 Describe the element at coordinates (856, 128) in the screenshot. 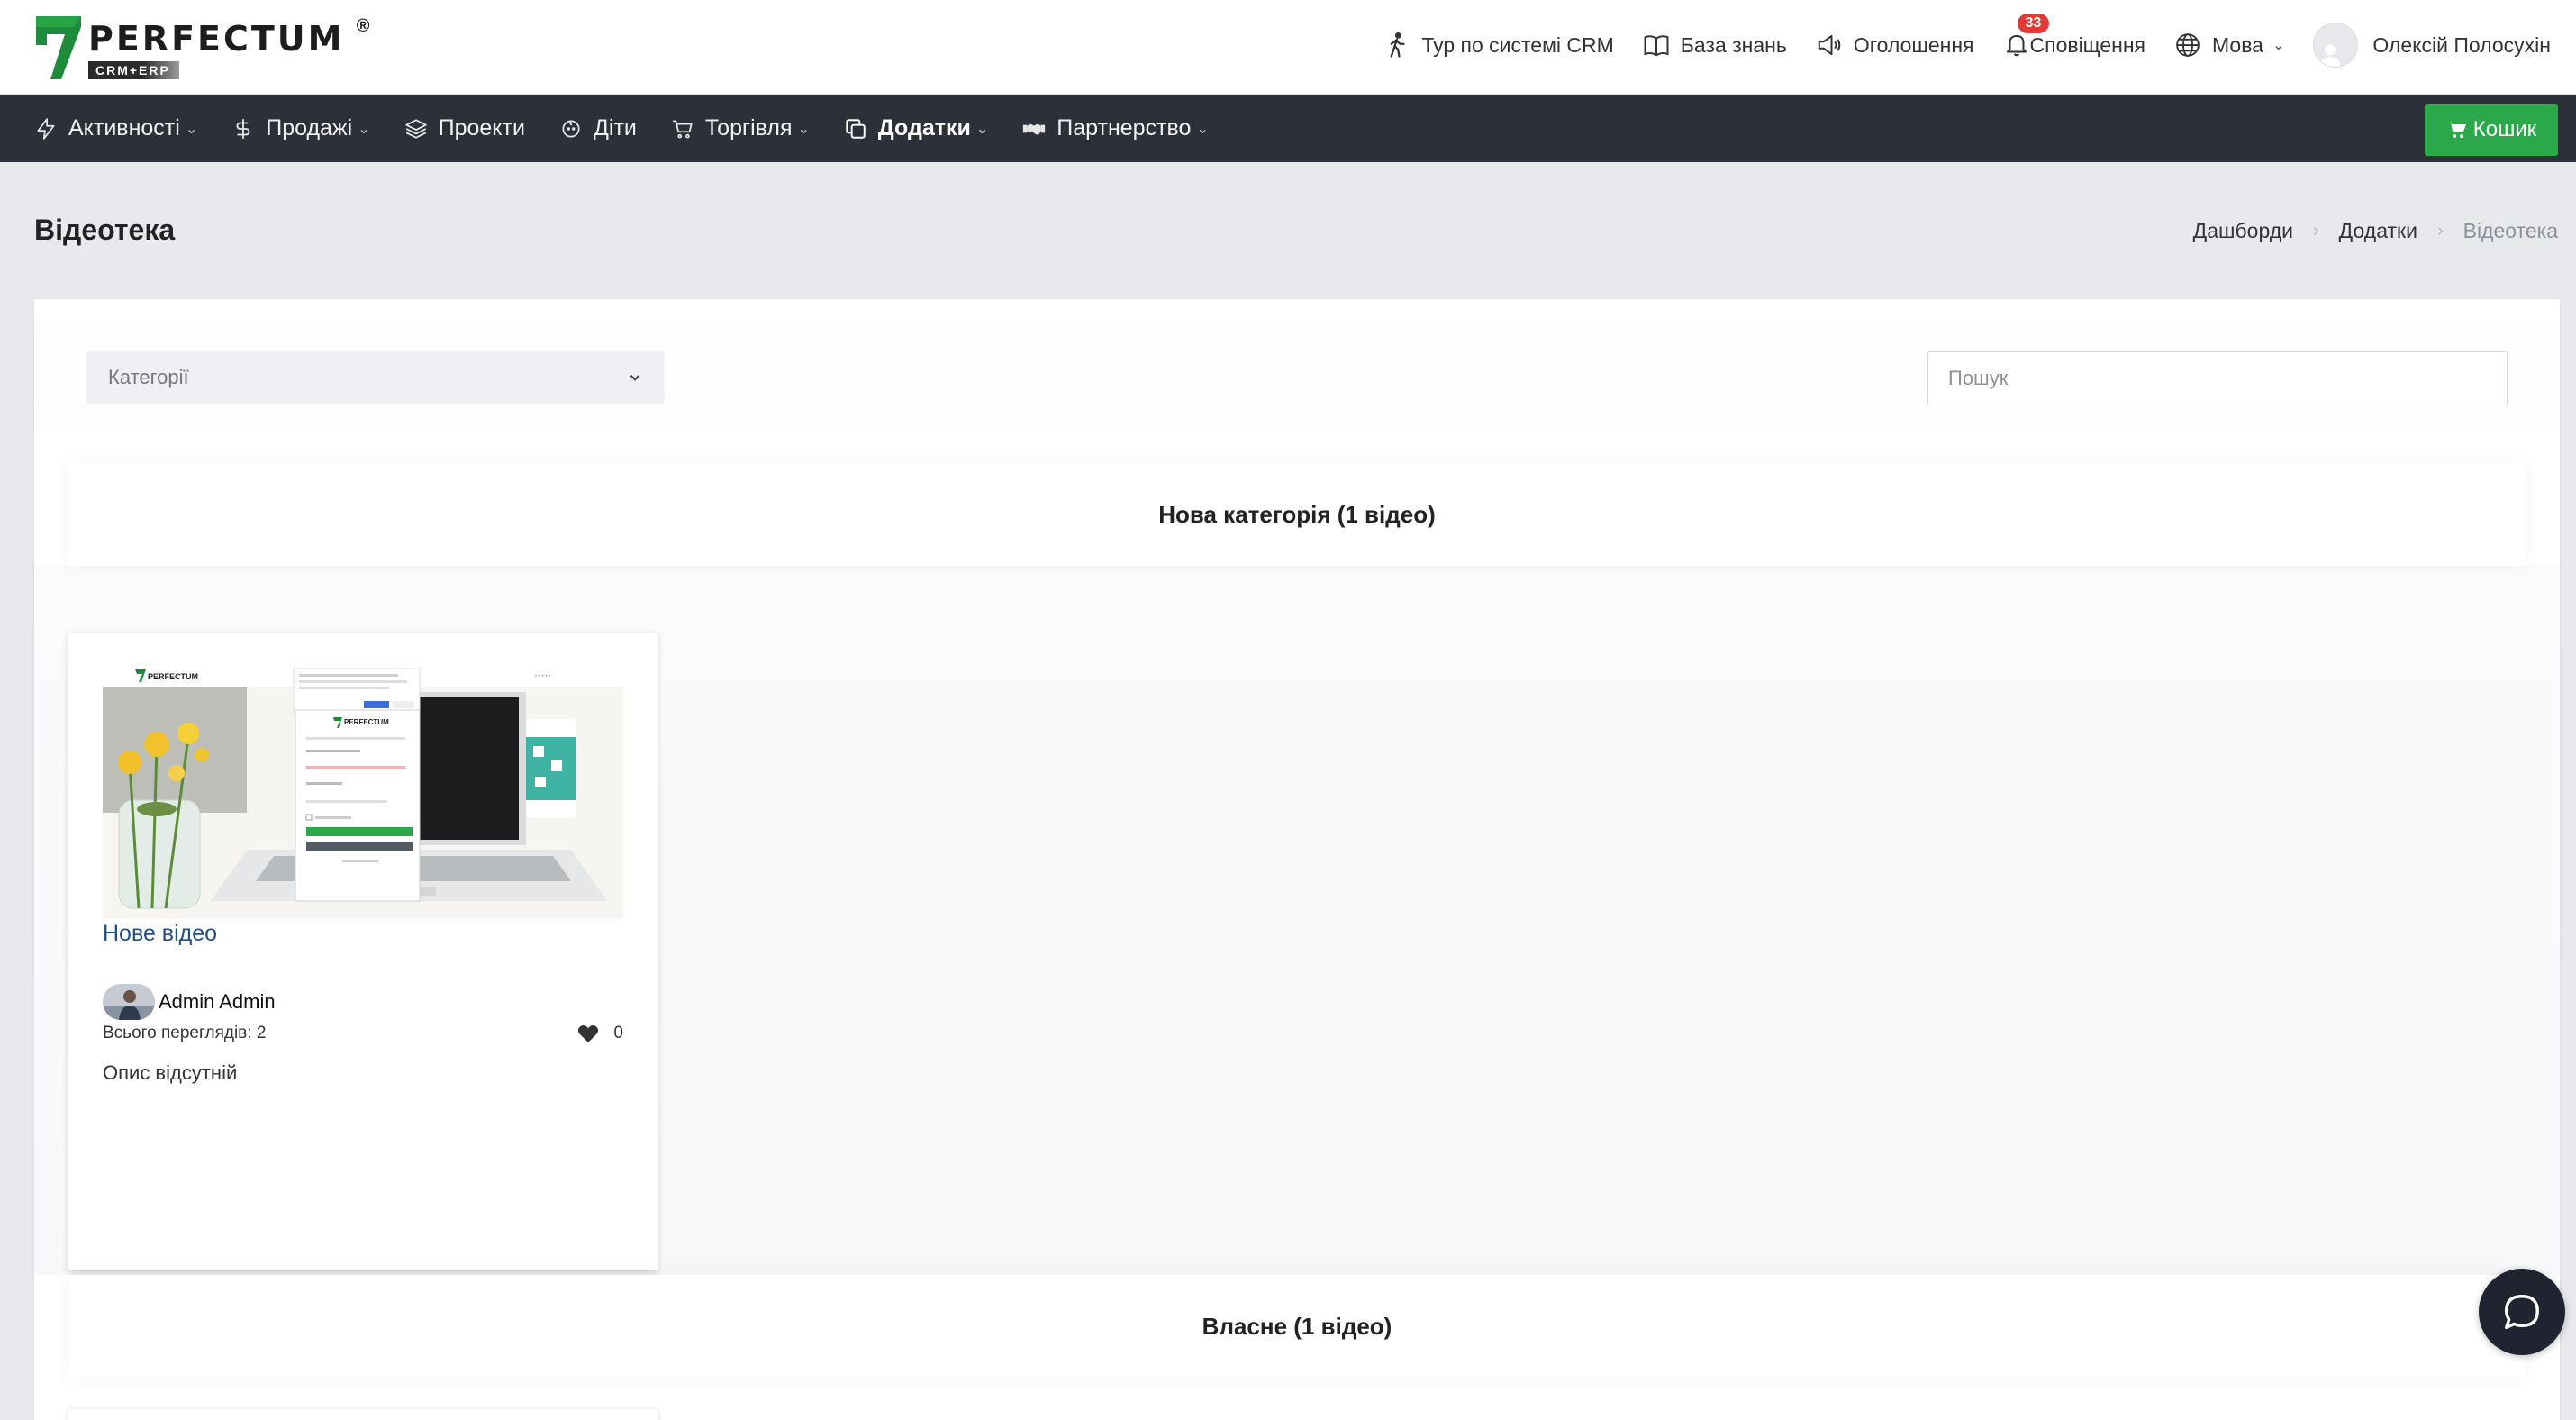

I see `copy-icon` at that location.